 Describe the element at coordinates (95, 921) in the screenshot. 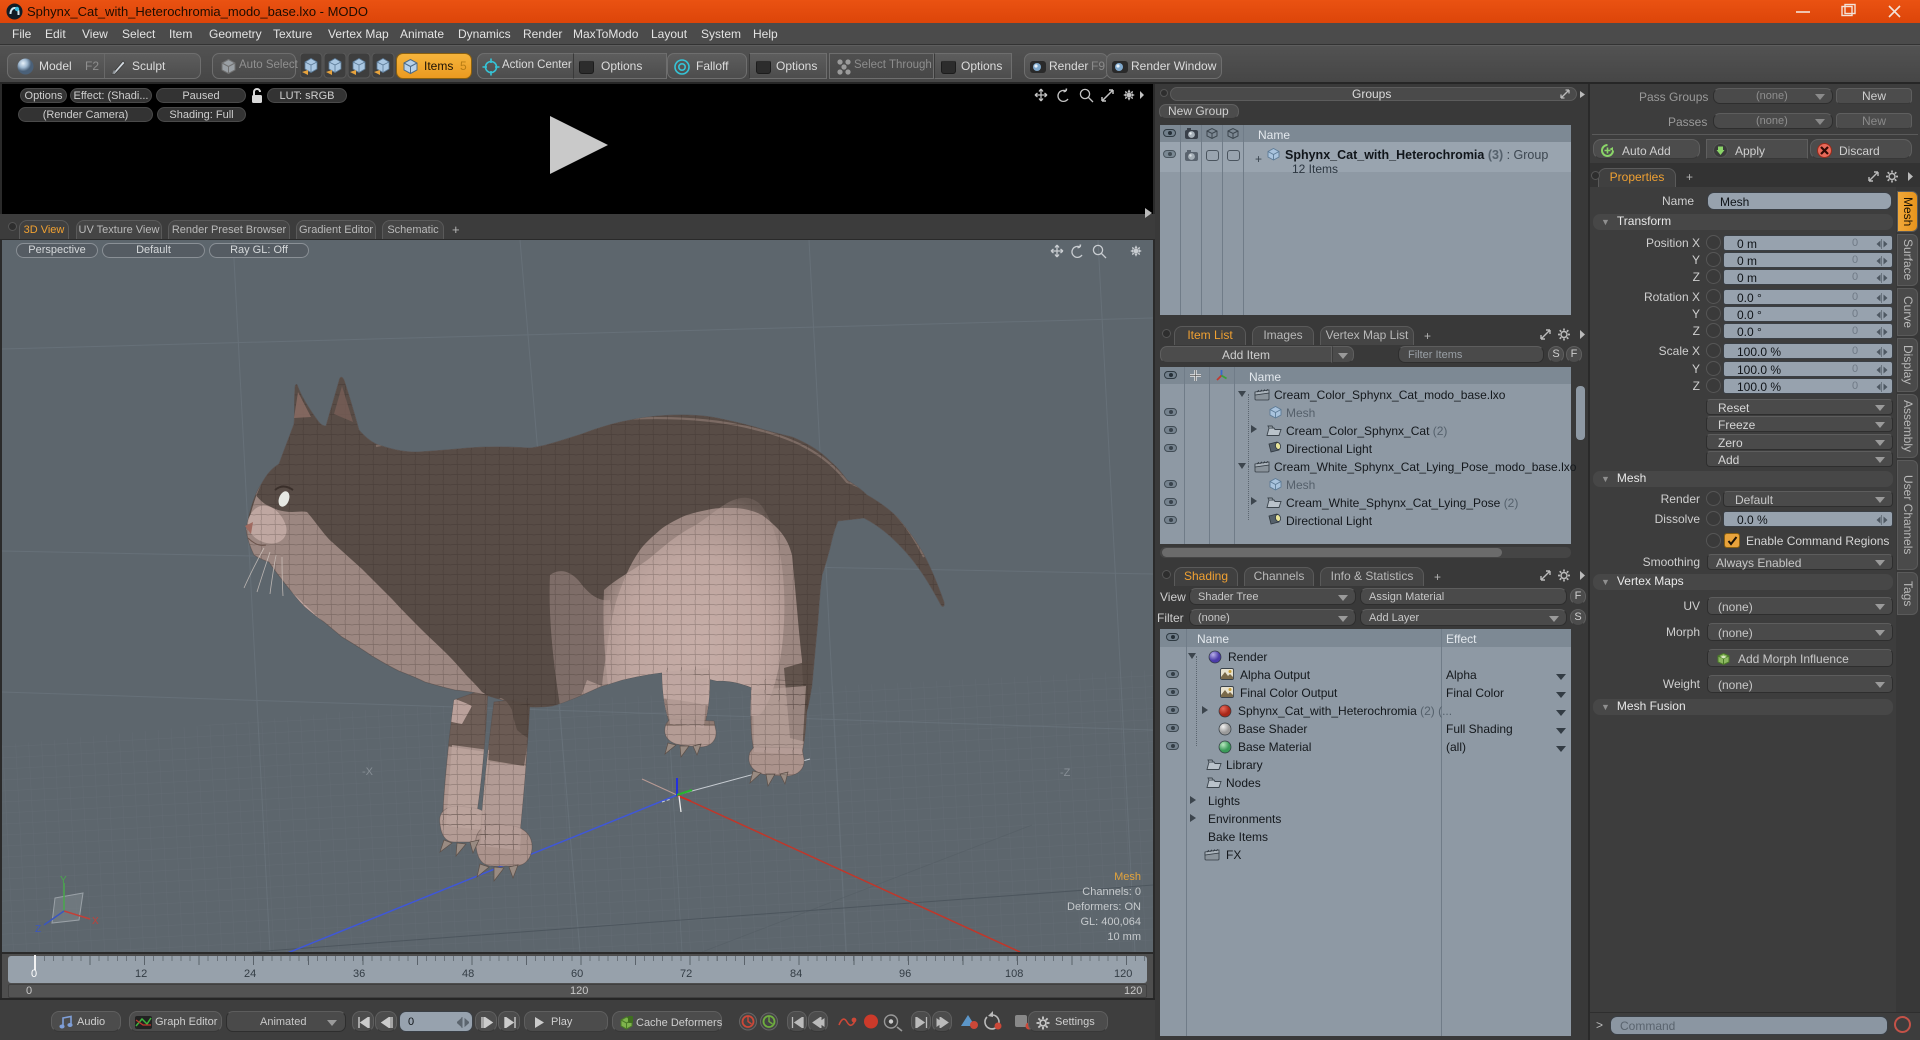

I see `svg-text: X` at that location.